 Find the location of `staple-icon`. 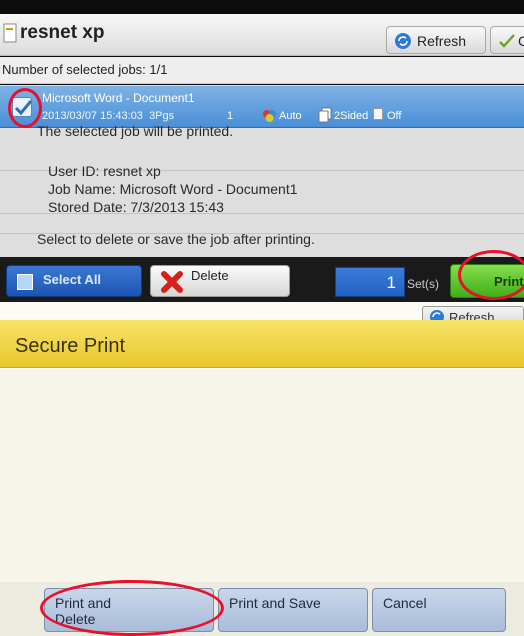

staple-icon is located at coordinates (378, 114).